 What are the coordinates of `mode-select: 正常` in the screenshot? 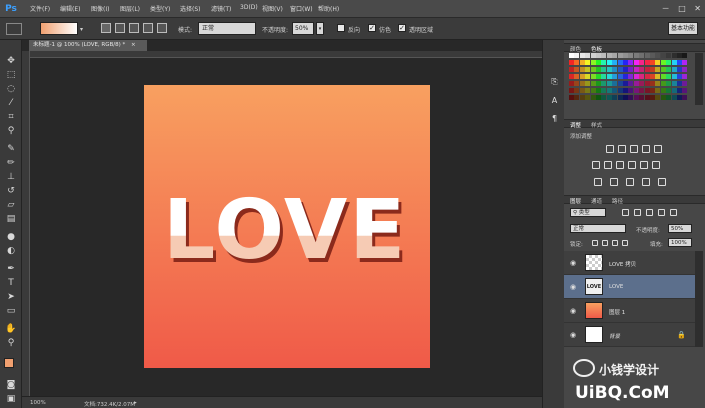 It's located at (227, 28).